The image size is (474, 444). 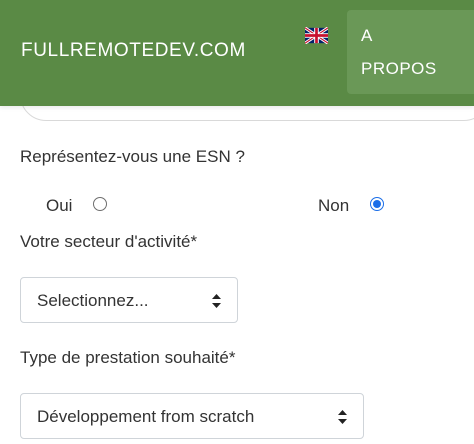 I want to click on nav-about-button: A PROPOS, so click(x=410, y=52).